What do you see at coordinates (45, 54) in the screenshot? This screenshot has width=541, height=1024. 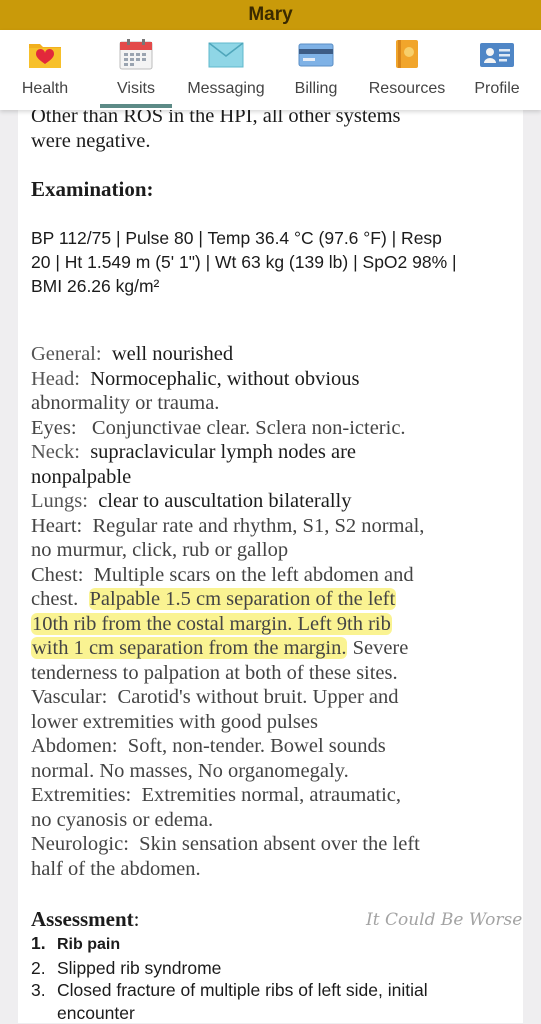 I see `heart-folder-icon` at bounding box center [45, 54].